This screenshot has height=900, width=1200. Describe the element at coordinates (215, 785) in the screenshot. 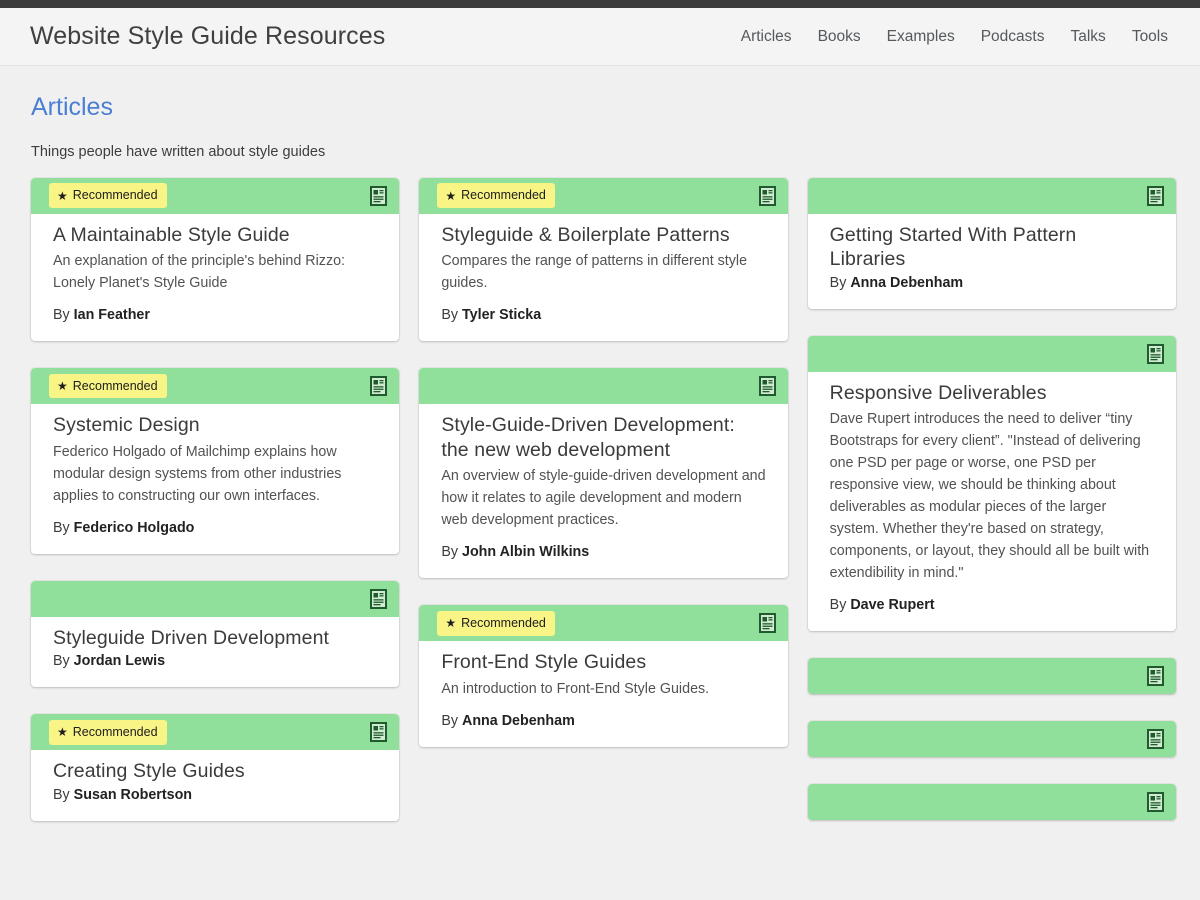

I see `card-body: Creating Style Guides By Susan Robertson` at that location.